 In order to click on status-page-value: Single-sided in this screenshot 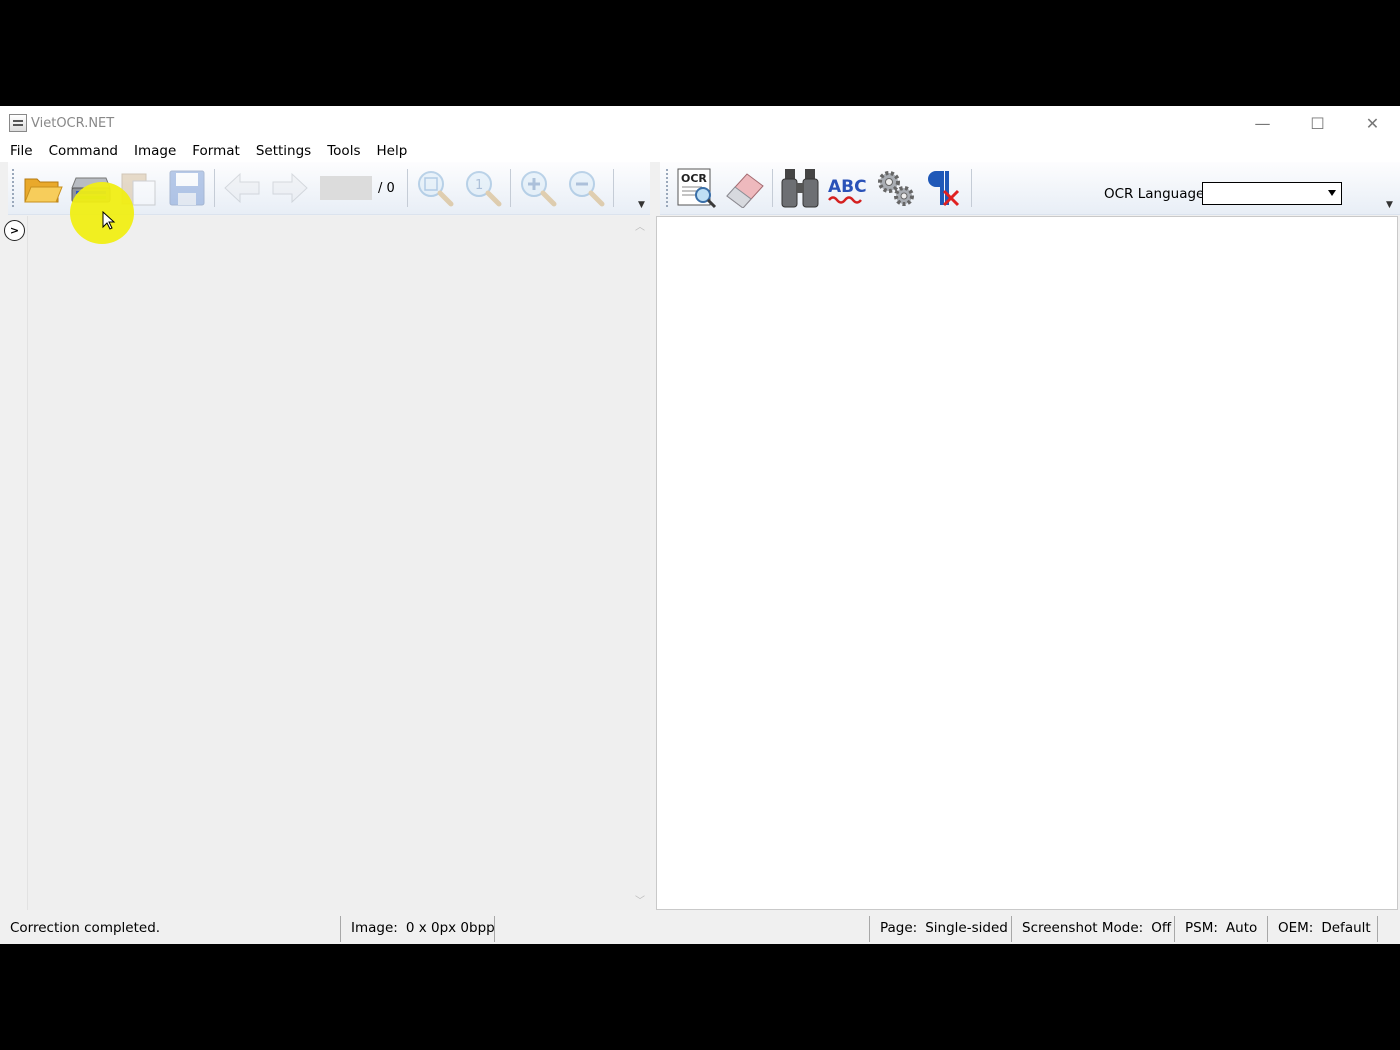, I will do `click(966, 928)`.